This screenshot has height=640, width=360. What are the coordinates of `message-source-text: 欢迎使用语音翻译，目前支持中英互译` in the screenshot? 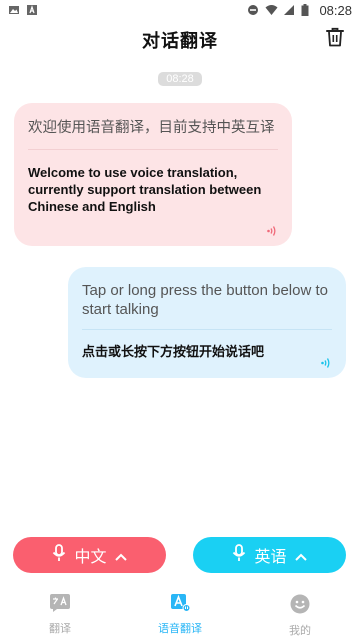 It's located at (151, 128).